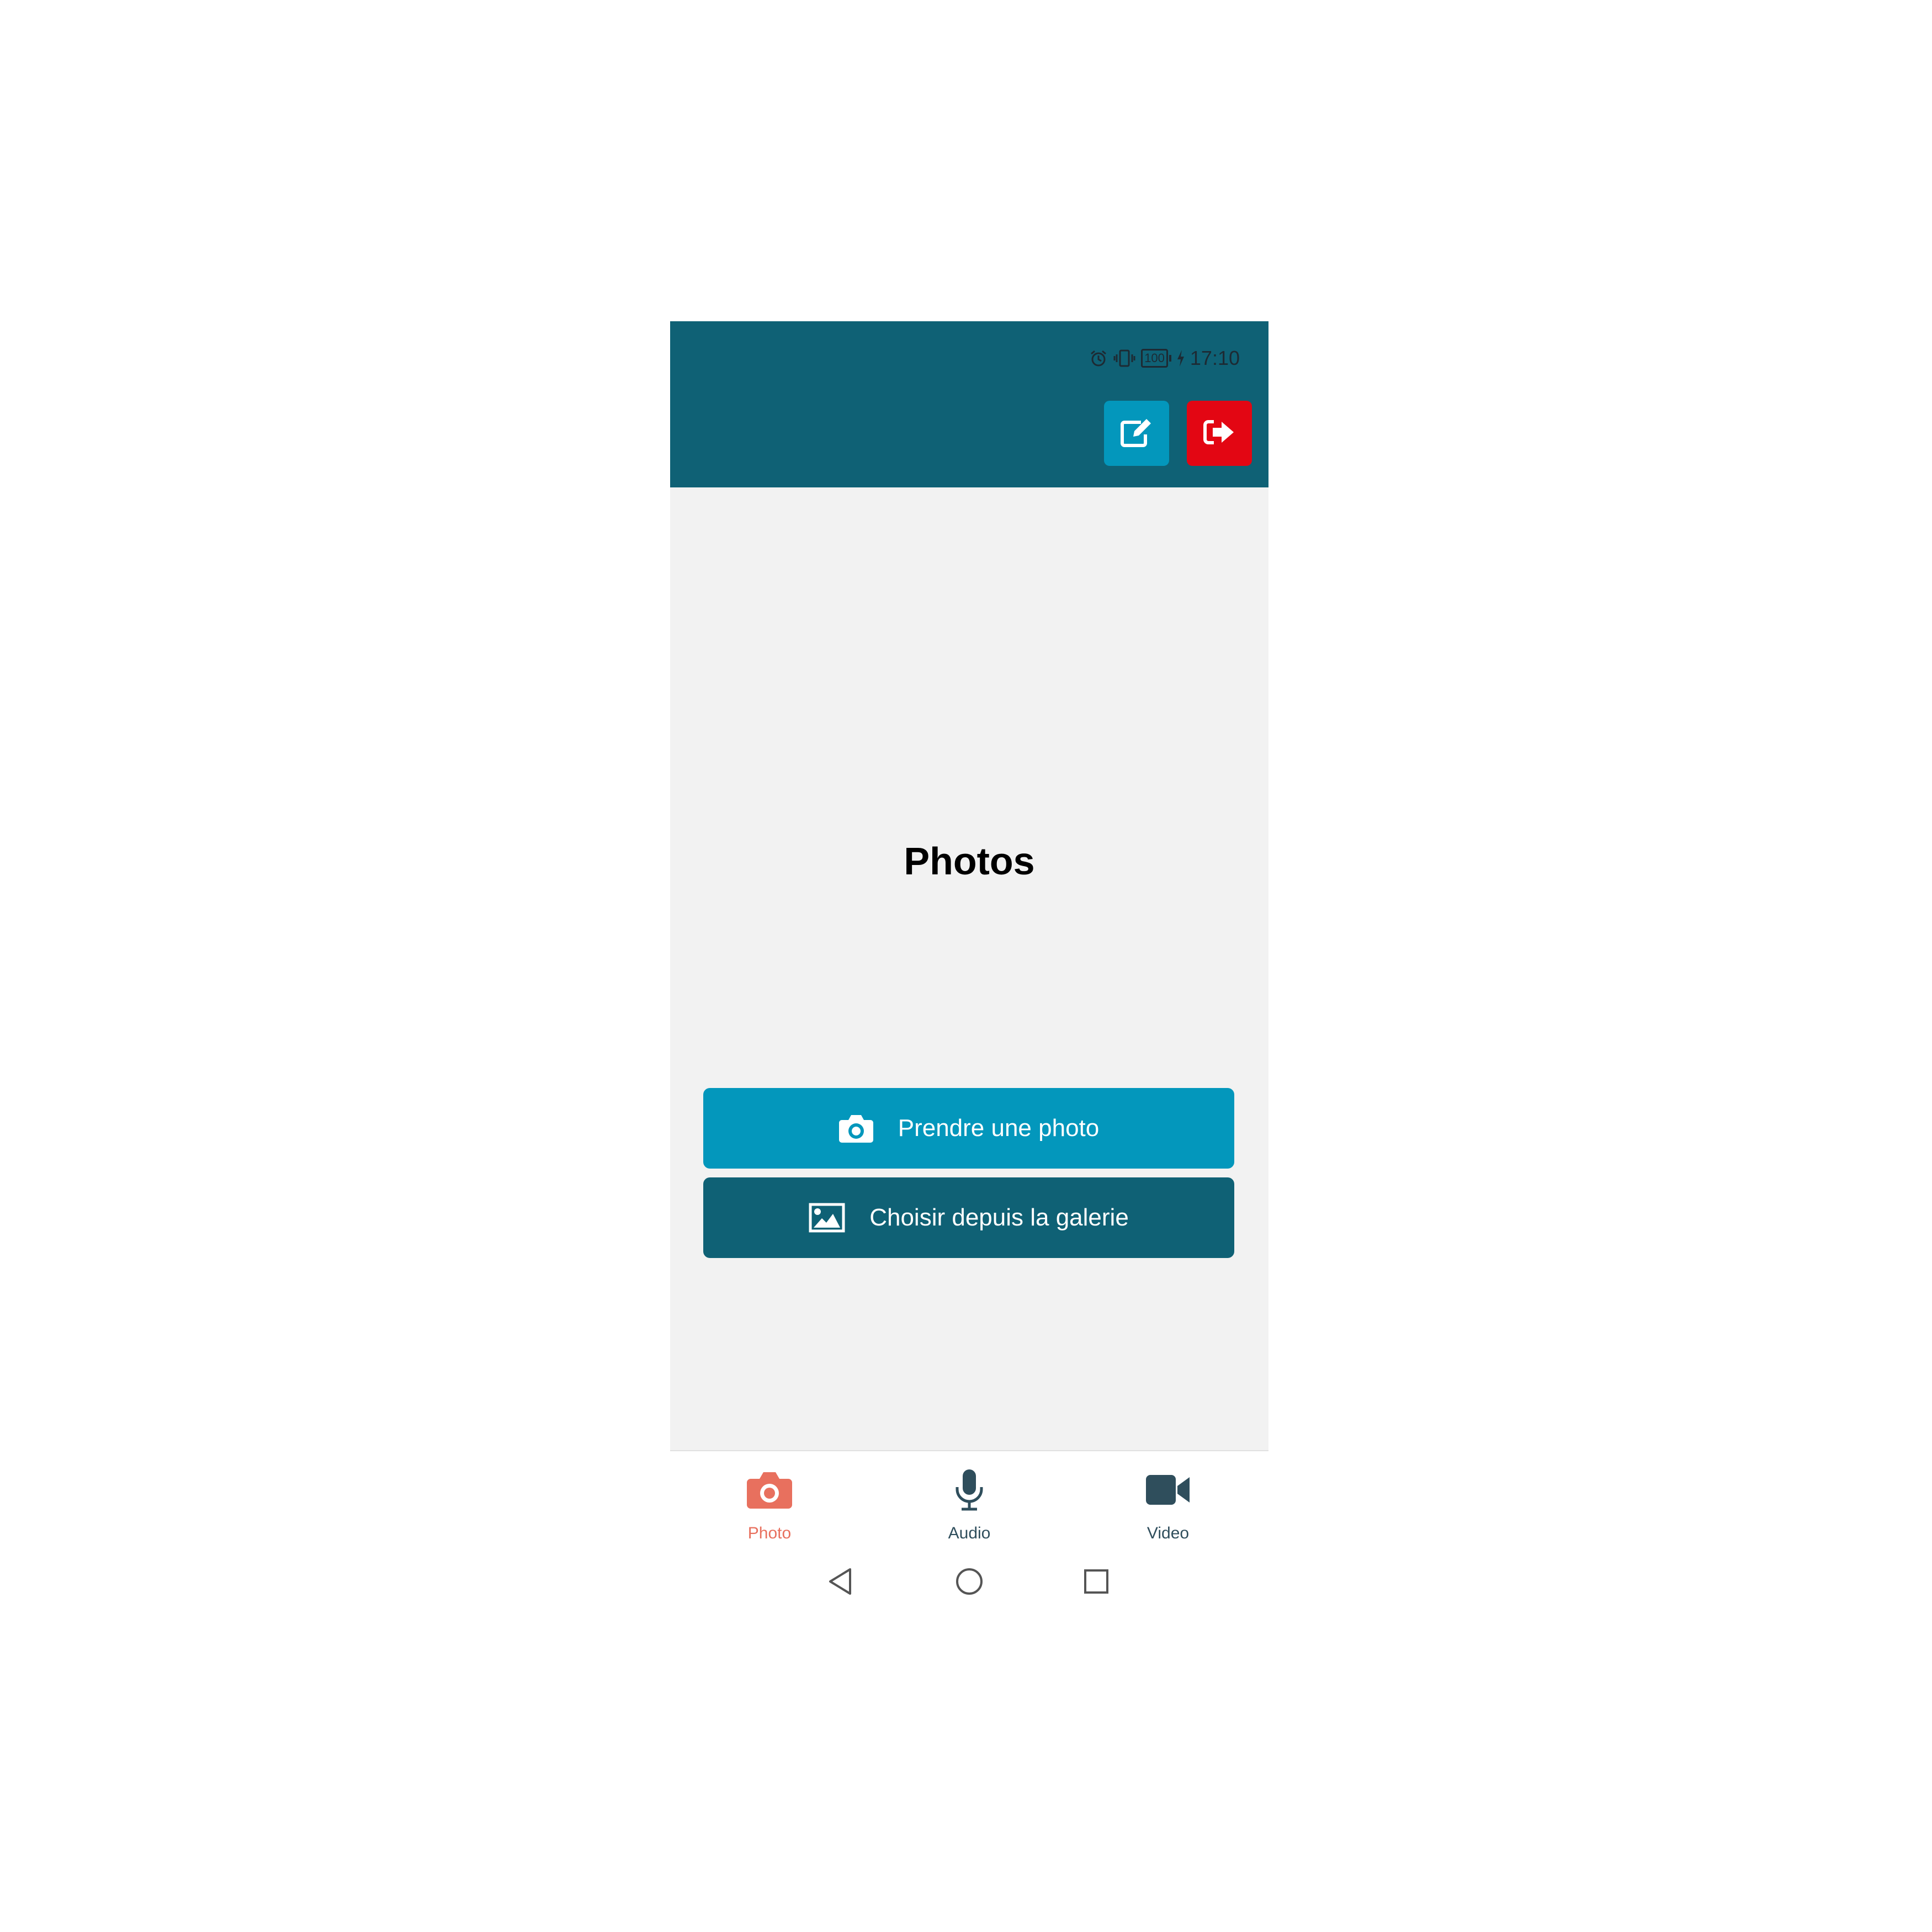 The image size is (1932, 1932). Describe the element at coordinates (1098, 359) in the screenshot. I see `alarm-icon` at that location.